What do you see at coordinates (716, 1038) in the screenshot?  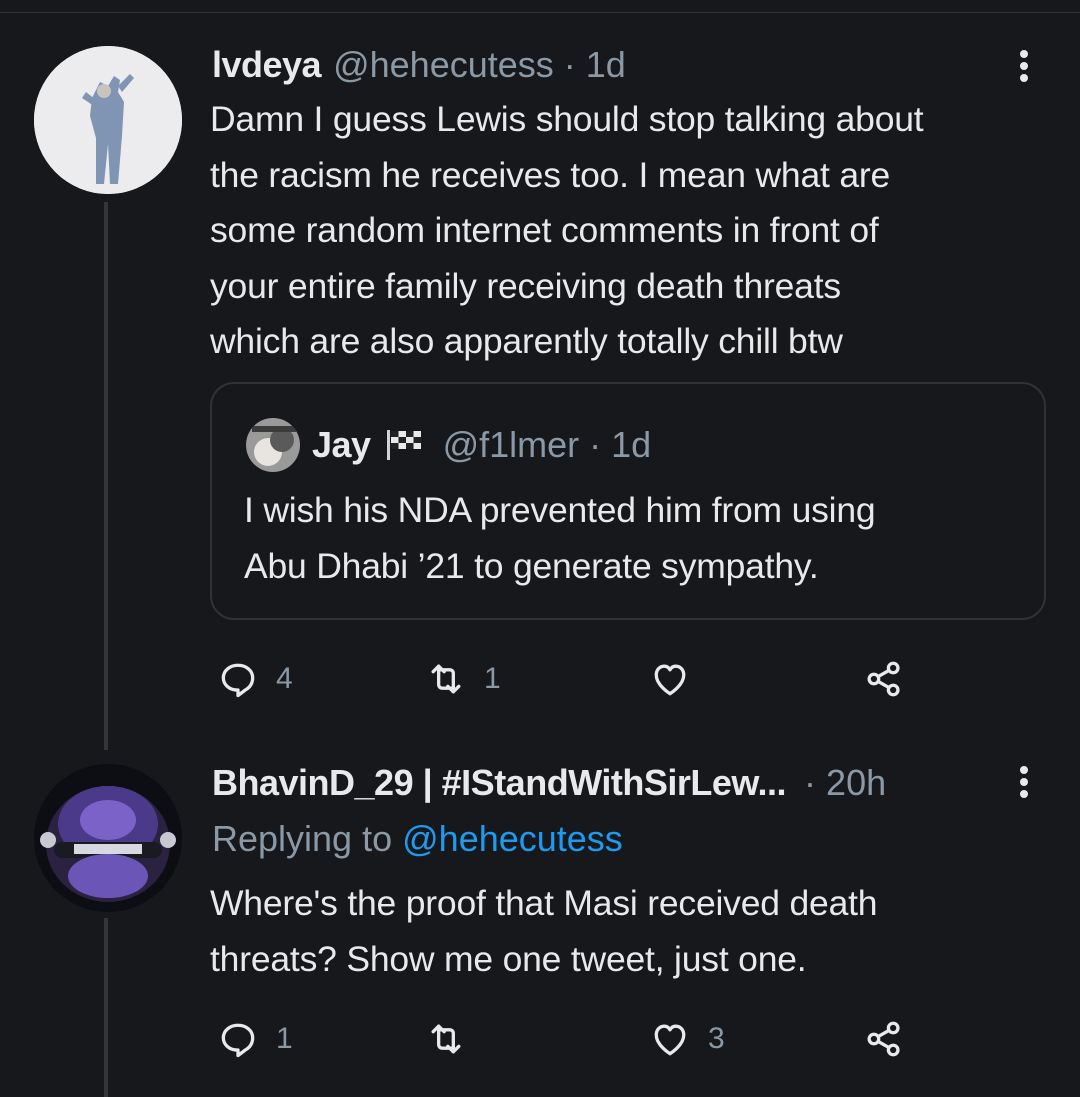 I see `like-count: 3` at bounding box center [716, 1038].